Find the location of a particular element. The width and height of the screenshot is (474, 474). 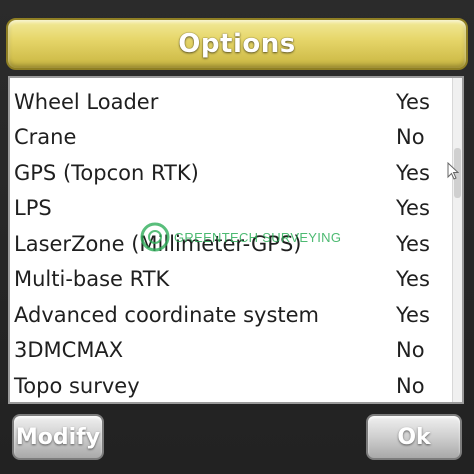

list-item: Crane No is located at coordinates (233, 138).